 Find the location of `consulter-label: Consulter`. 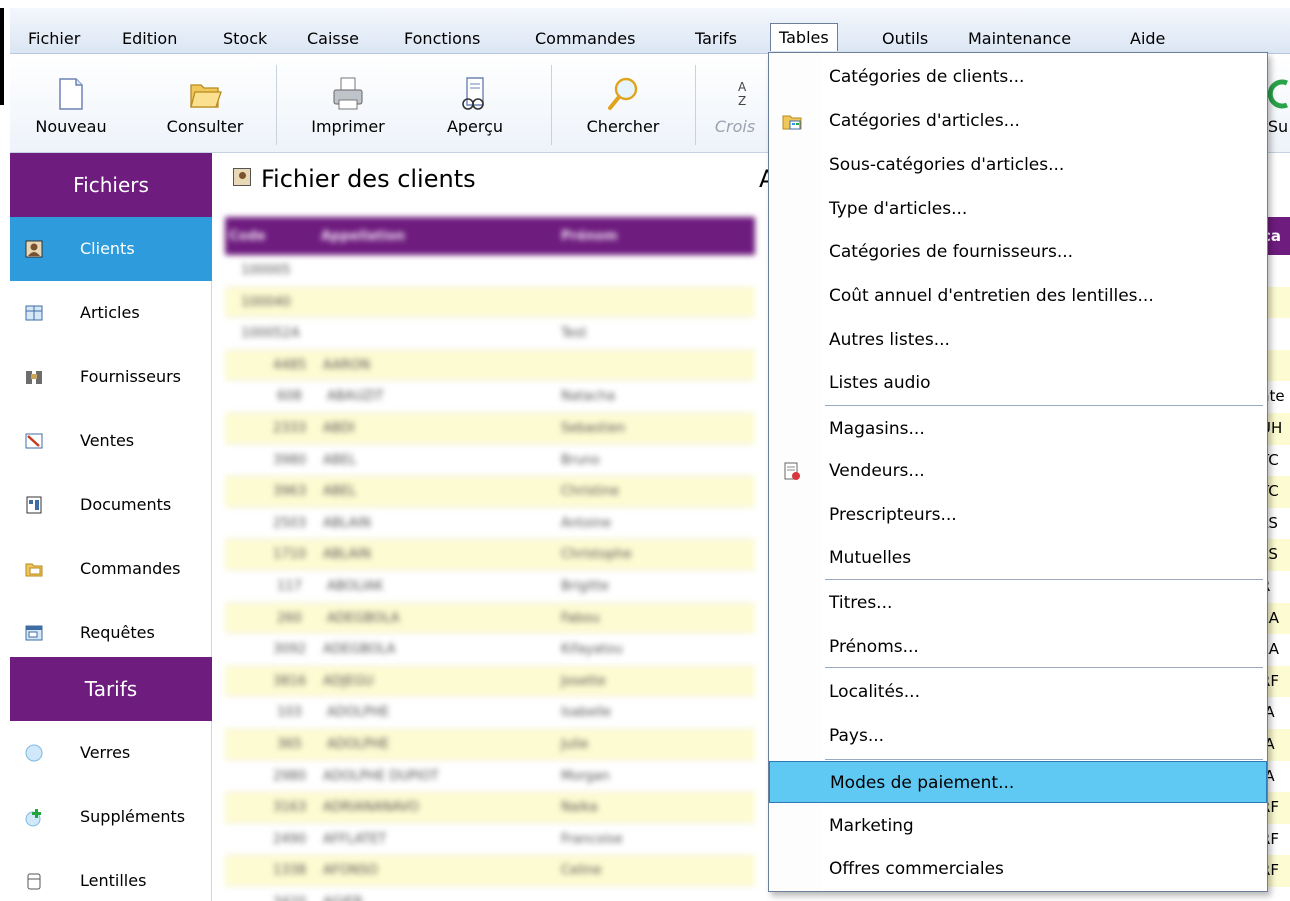

consulter-label: Consulter is located at coordinates (205, 126).